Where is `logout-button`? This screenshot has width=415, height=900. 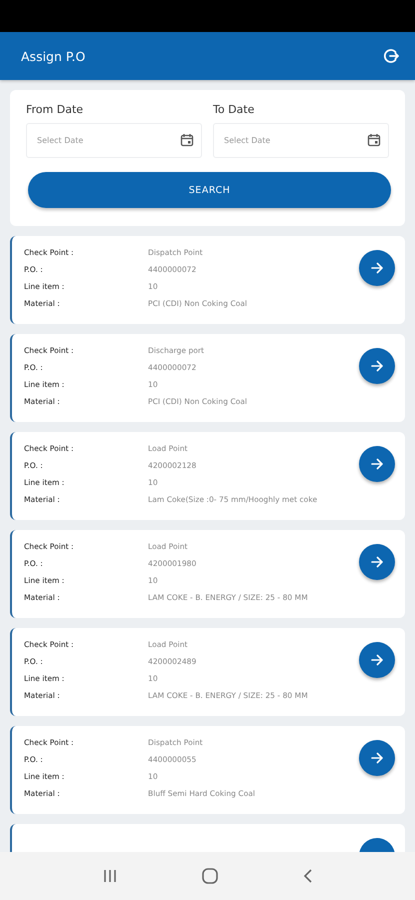
logout-button is located at coordinates (391, 56).